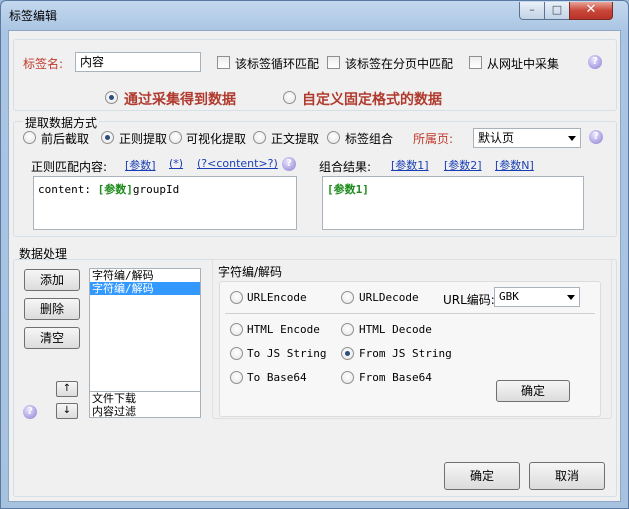 The width and height of the screenshot is (629, 509). Describe the element at coordinates (347, 353) in the screenshot. I see `from-js-radio` at that location.